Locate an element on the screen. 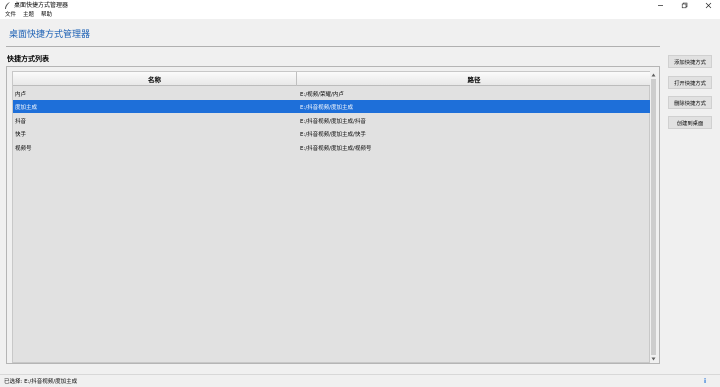 This screenshot has height=387, width=720. scroll-down-icon is located at coordinates (653, 359).